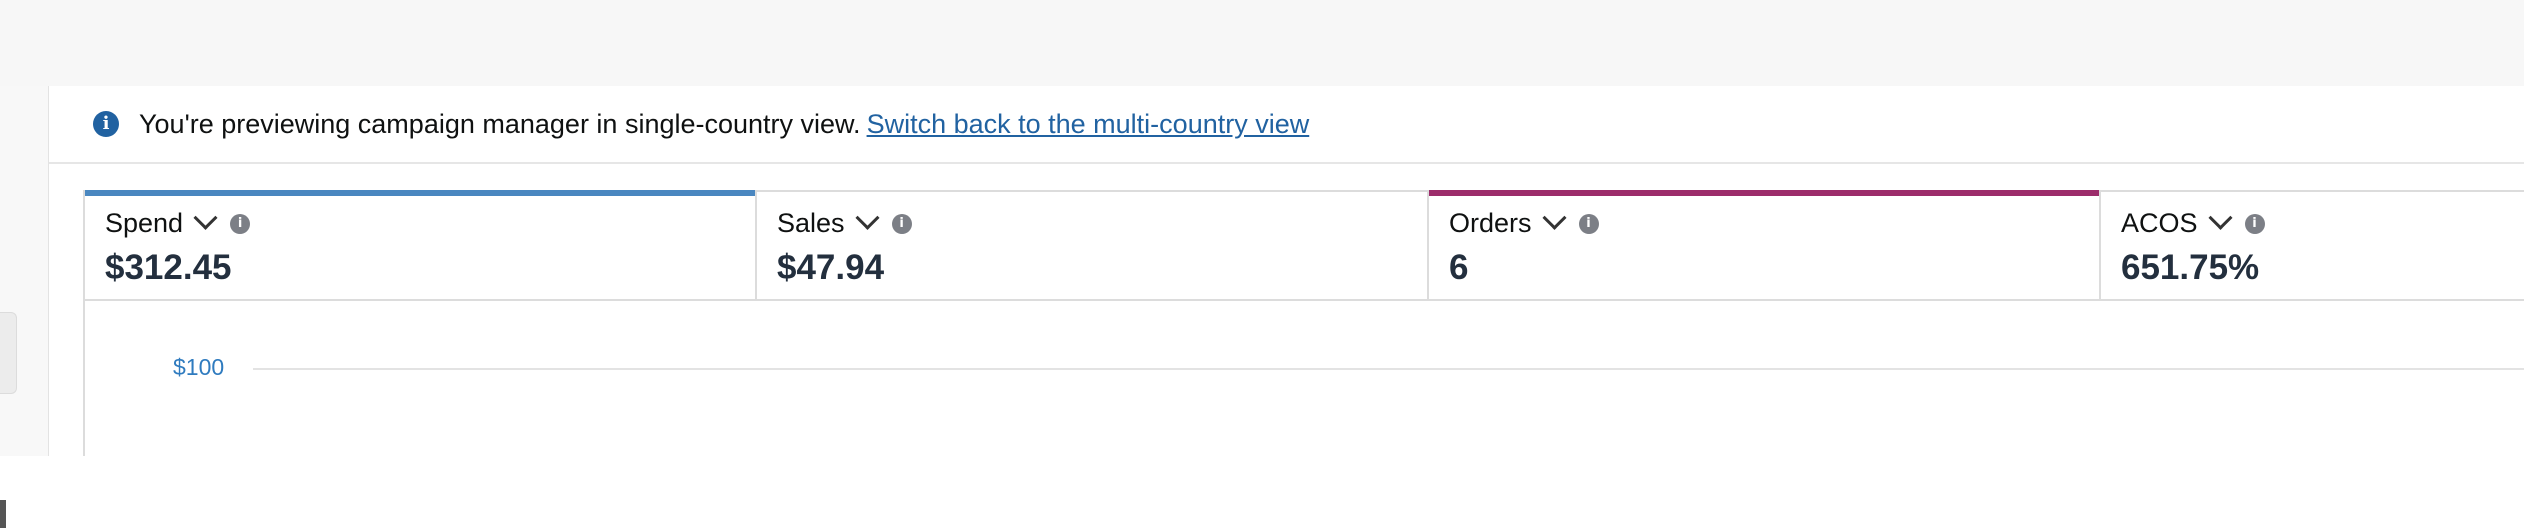 This screenshot has width=2524, height=528. I want to click on metric-card-sales: Sales i $47.94, so click(1093, 245).